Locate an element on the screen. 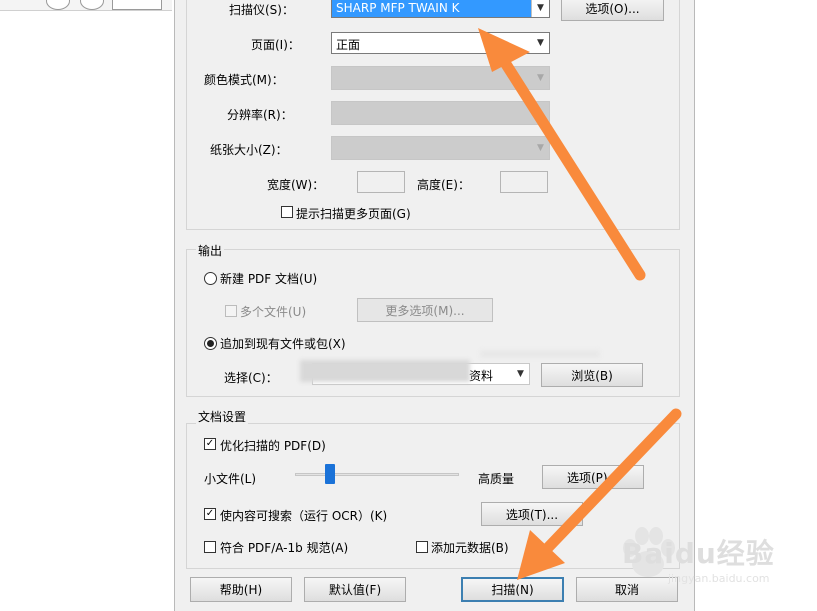 The image size is (817, 611). pdfa-label: 符合 PDF/A-1b 规范(A) is located at coordinates (284, 548).